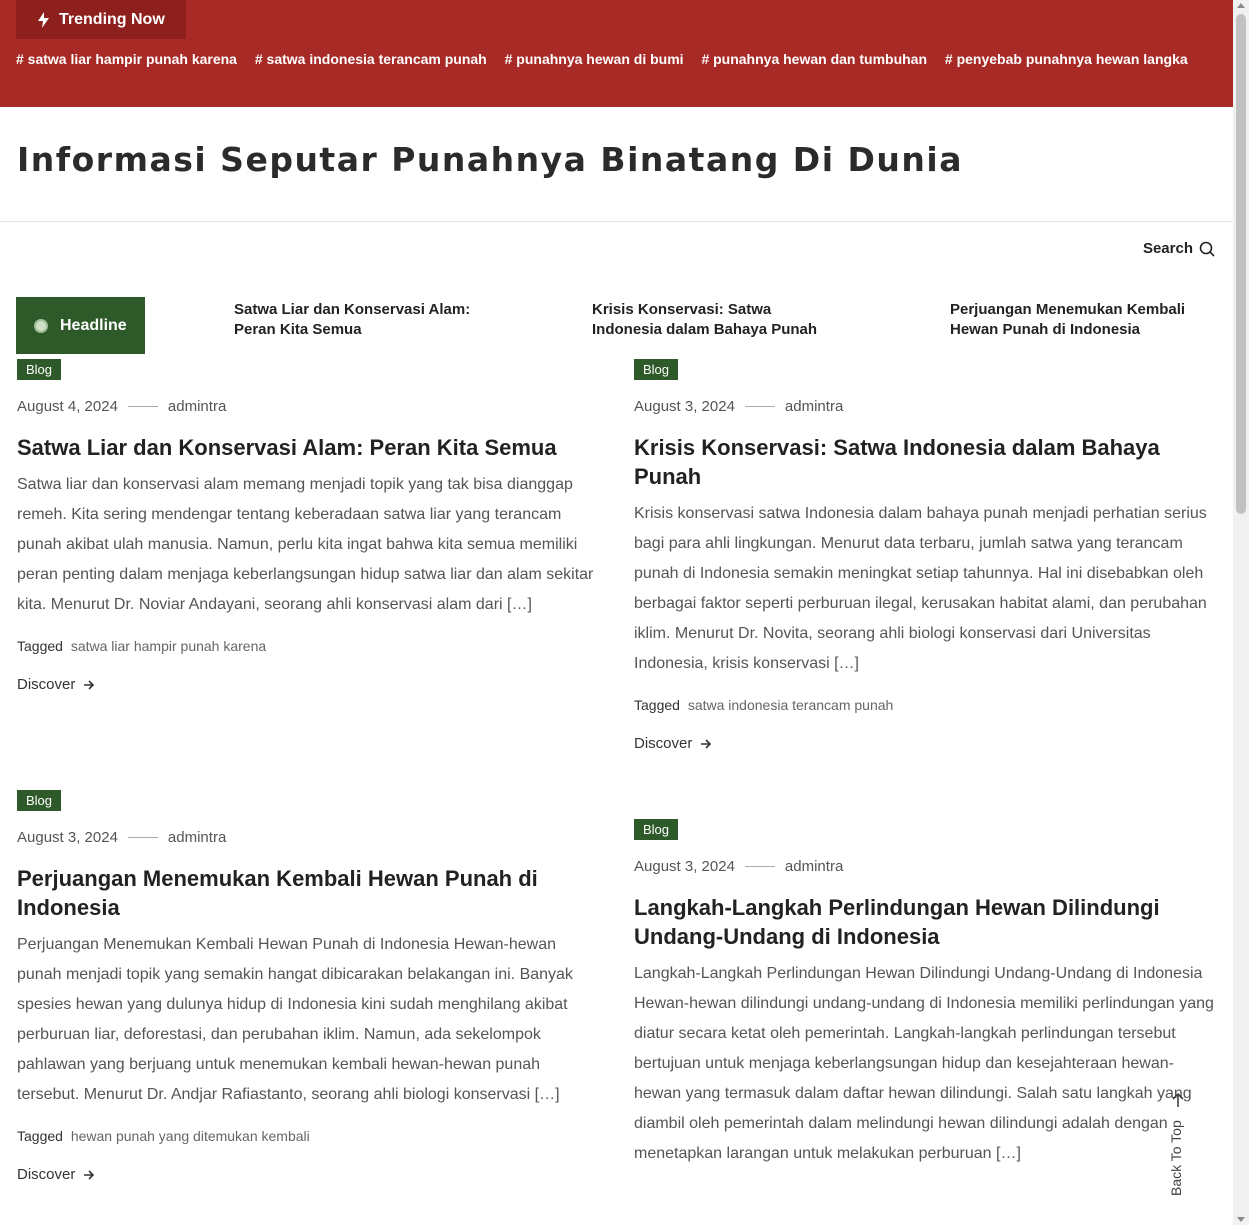  Describe the element at coordinates (1176, 1158) in the screenshot. I see `back-to-top-label: Back To Top` at that location.